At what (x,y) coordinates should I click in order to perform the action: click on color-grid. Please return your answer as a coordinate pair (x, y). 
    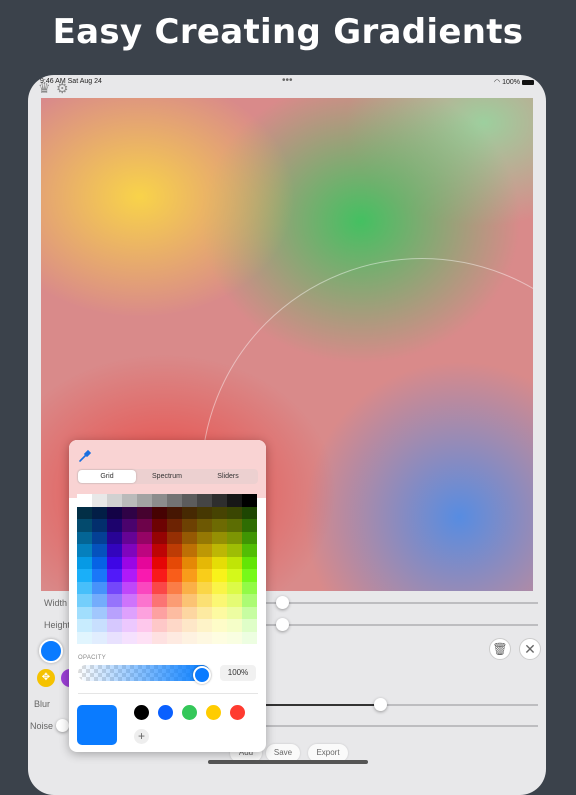
    Looking at the image, I should click on (167, 569).